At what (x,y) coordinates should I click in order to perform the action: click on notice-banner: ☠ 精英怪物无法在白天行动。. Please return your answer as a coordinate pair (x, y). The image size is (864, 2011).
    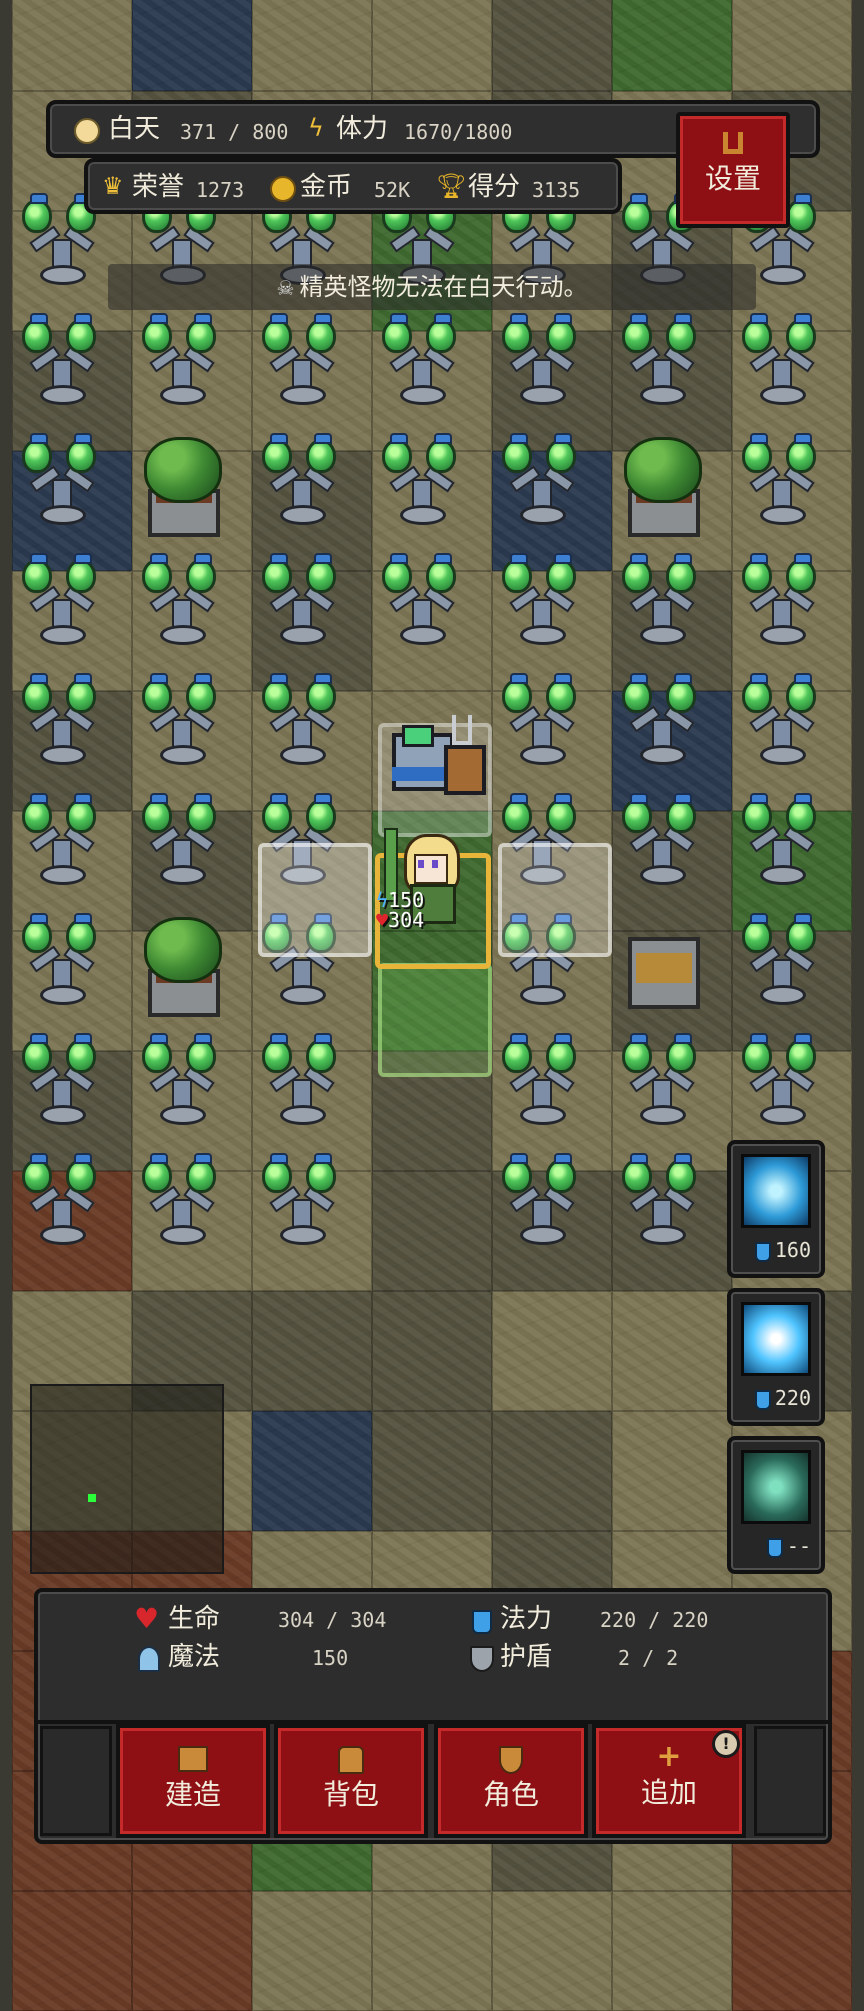
    Looking at the image, I should click on (432, 287).